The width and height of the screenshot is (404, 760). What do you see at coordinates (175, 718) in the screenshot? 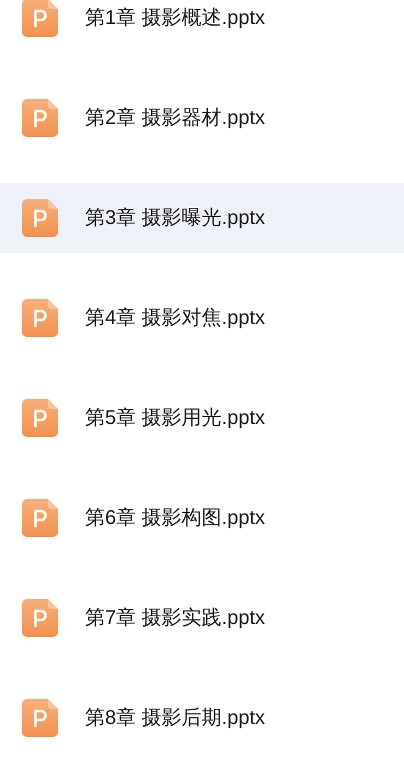
I see `file-name: 第8章 摄影后期.pptx` at bounding box center [175, 718].